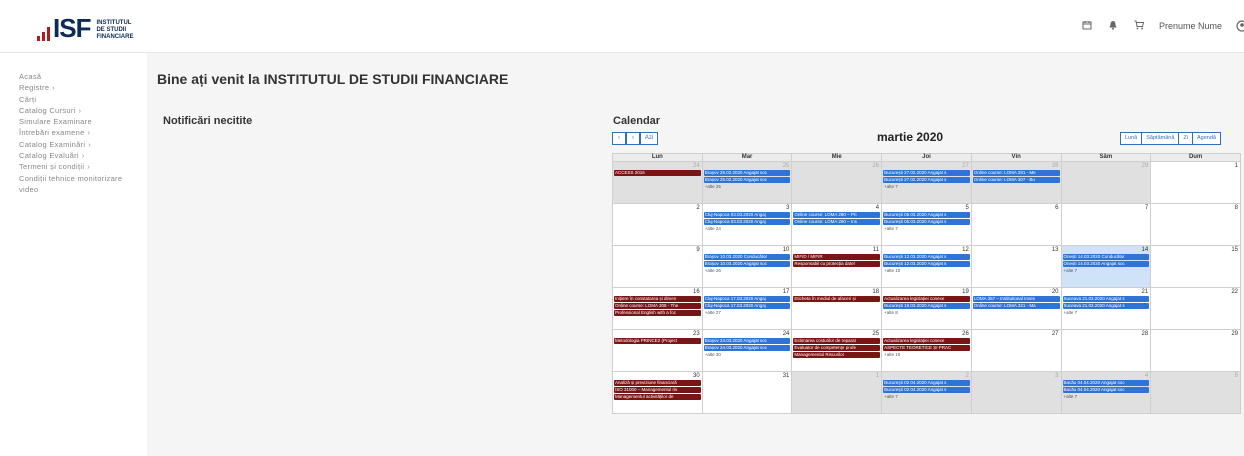 This screenshot has width=1244, height=456. Describe the element at coordinates (657, 350) in the screenshot. I see `calendar-day: 23 Metodologia PRINCE2 (Project` at that location.